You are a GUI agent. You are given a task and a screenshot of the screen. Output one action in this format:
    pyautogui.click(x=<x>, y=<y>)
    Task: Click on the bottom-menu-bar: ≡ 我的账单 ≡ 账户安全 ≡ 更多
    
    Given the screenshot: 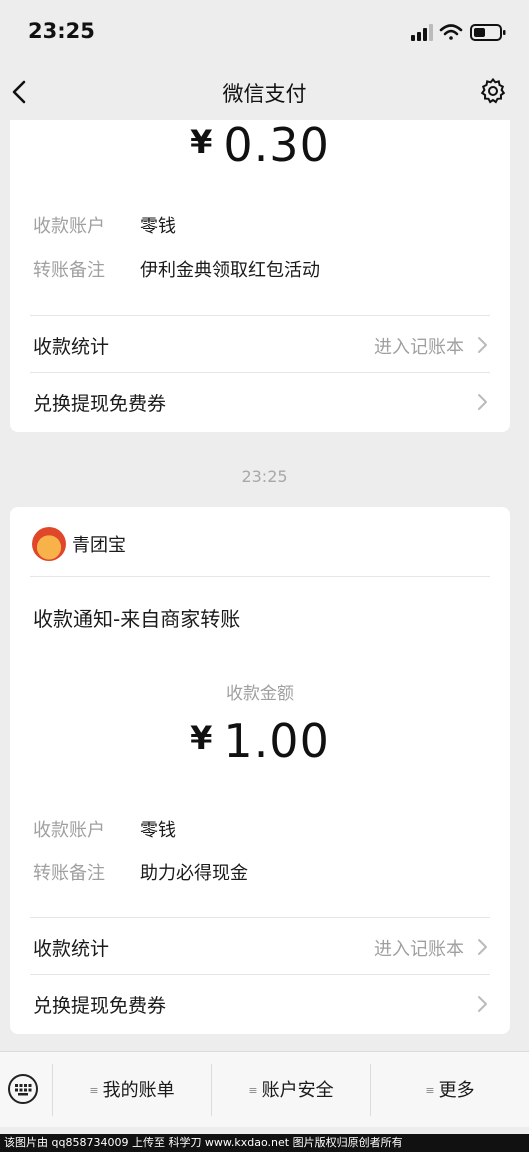 What is the action you would take?
    pyautogui.click(x=264, y=1089)
    